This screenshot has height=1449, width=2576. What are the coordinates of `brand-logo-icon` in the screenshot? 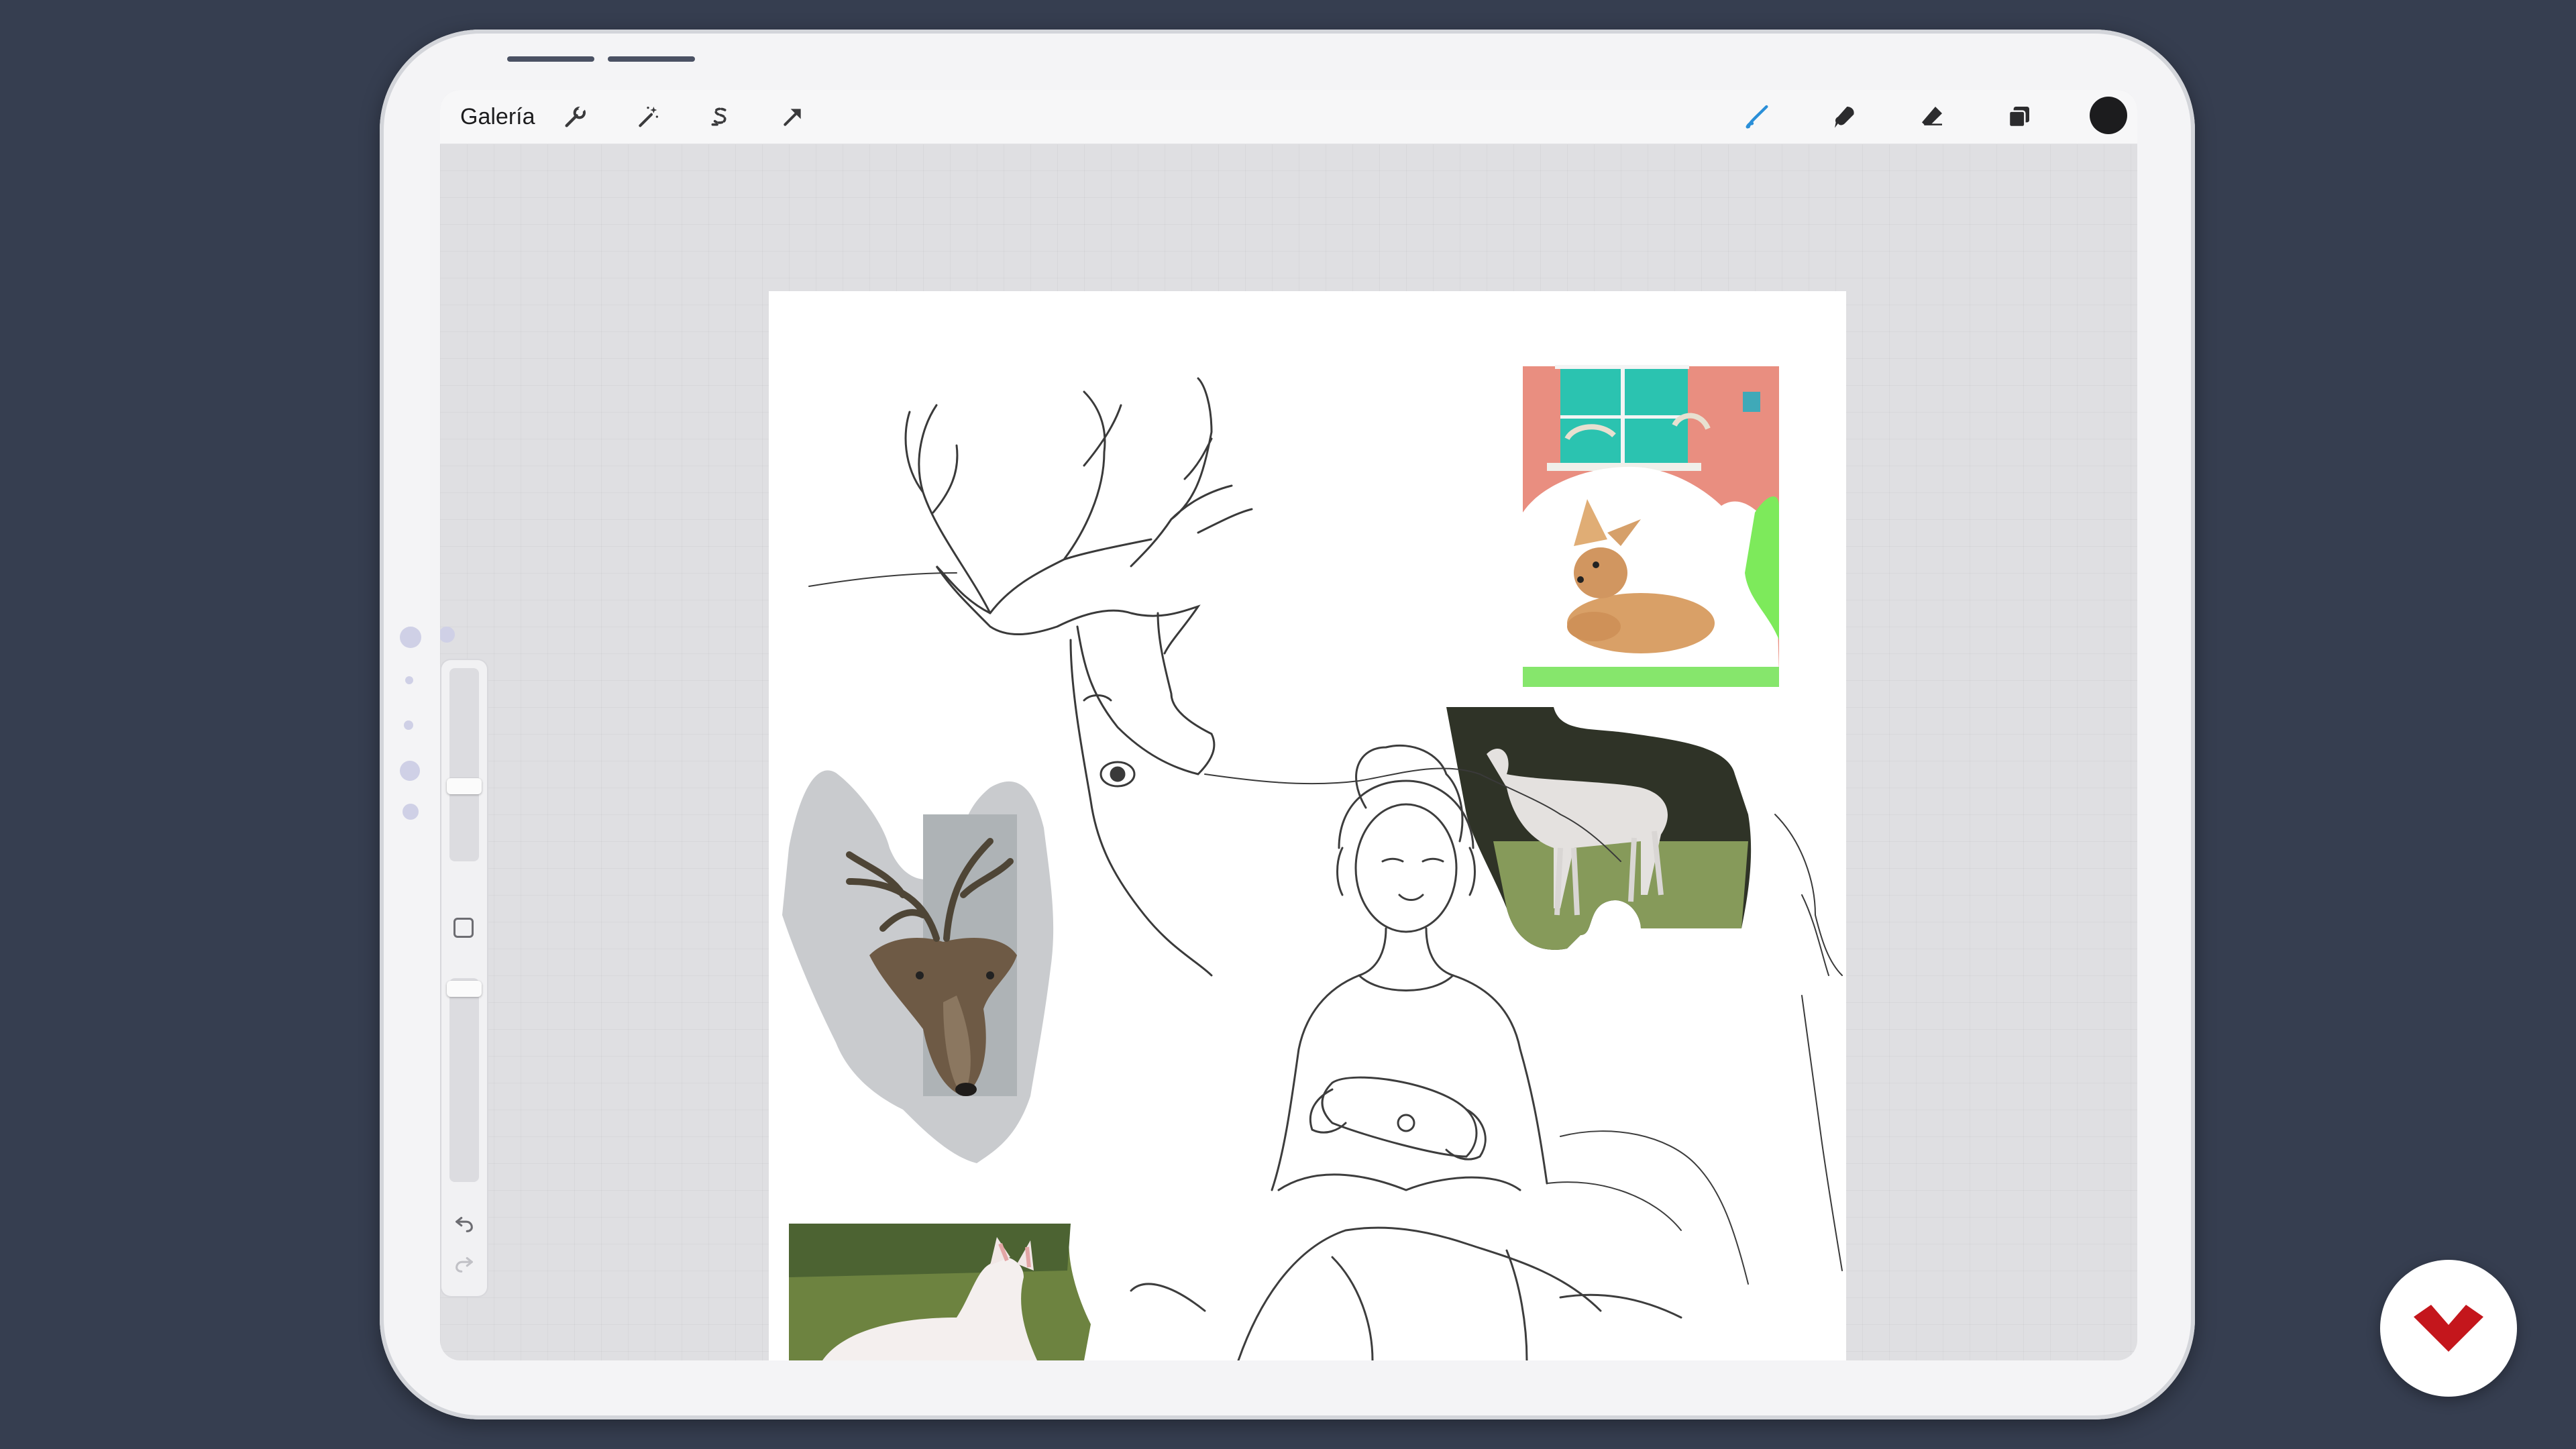 It's located at (2448, 1328).